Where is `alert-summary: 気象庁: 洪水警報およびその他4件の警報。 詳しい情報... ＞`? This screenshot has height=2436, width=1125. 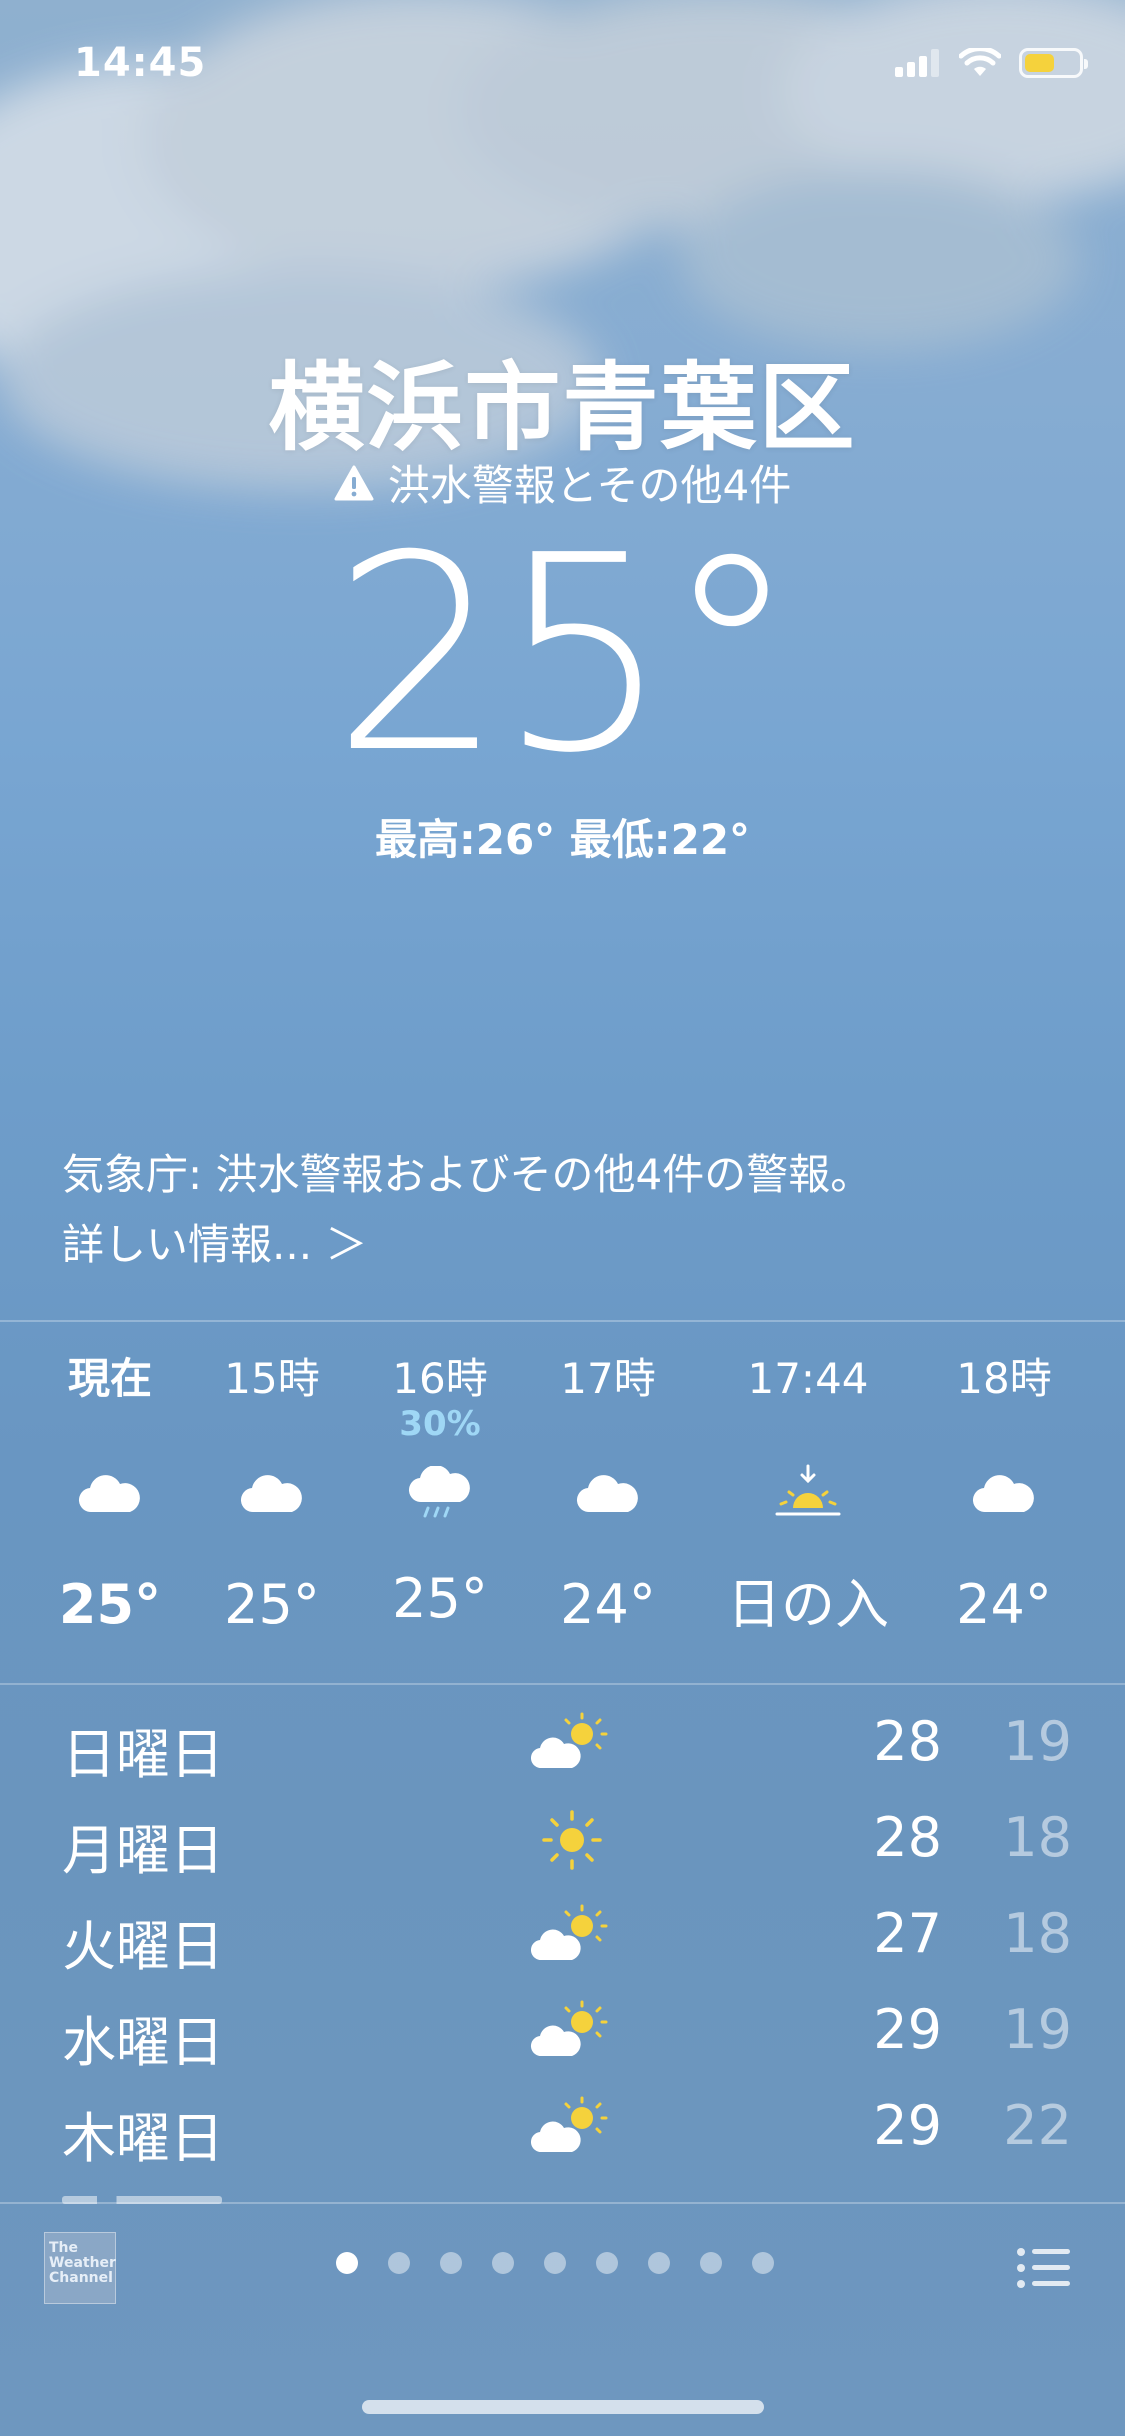 alert-summary: 気象庁: 洪水警報およびその他4件の警報。 詳しい情報... ＞ is located at coordinates (562, 1210).